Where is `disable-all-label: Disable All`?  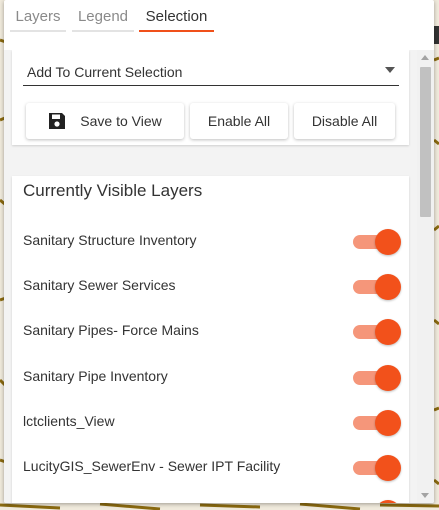 disable-all-label: Disable All is located at coordinates (344, 121).